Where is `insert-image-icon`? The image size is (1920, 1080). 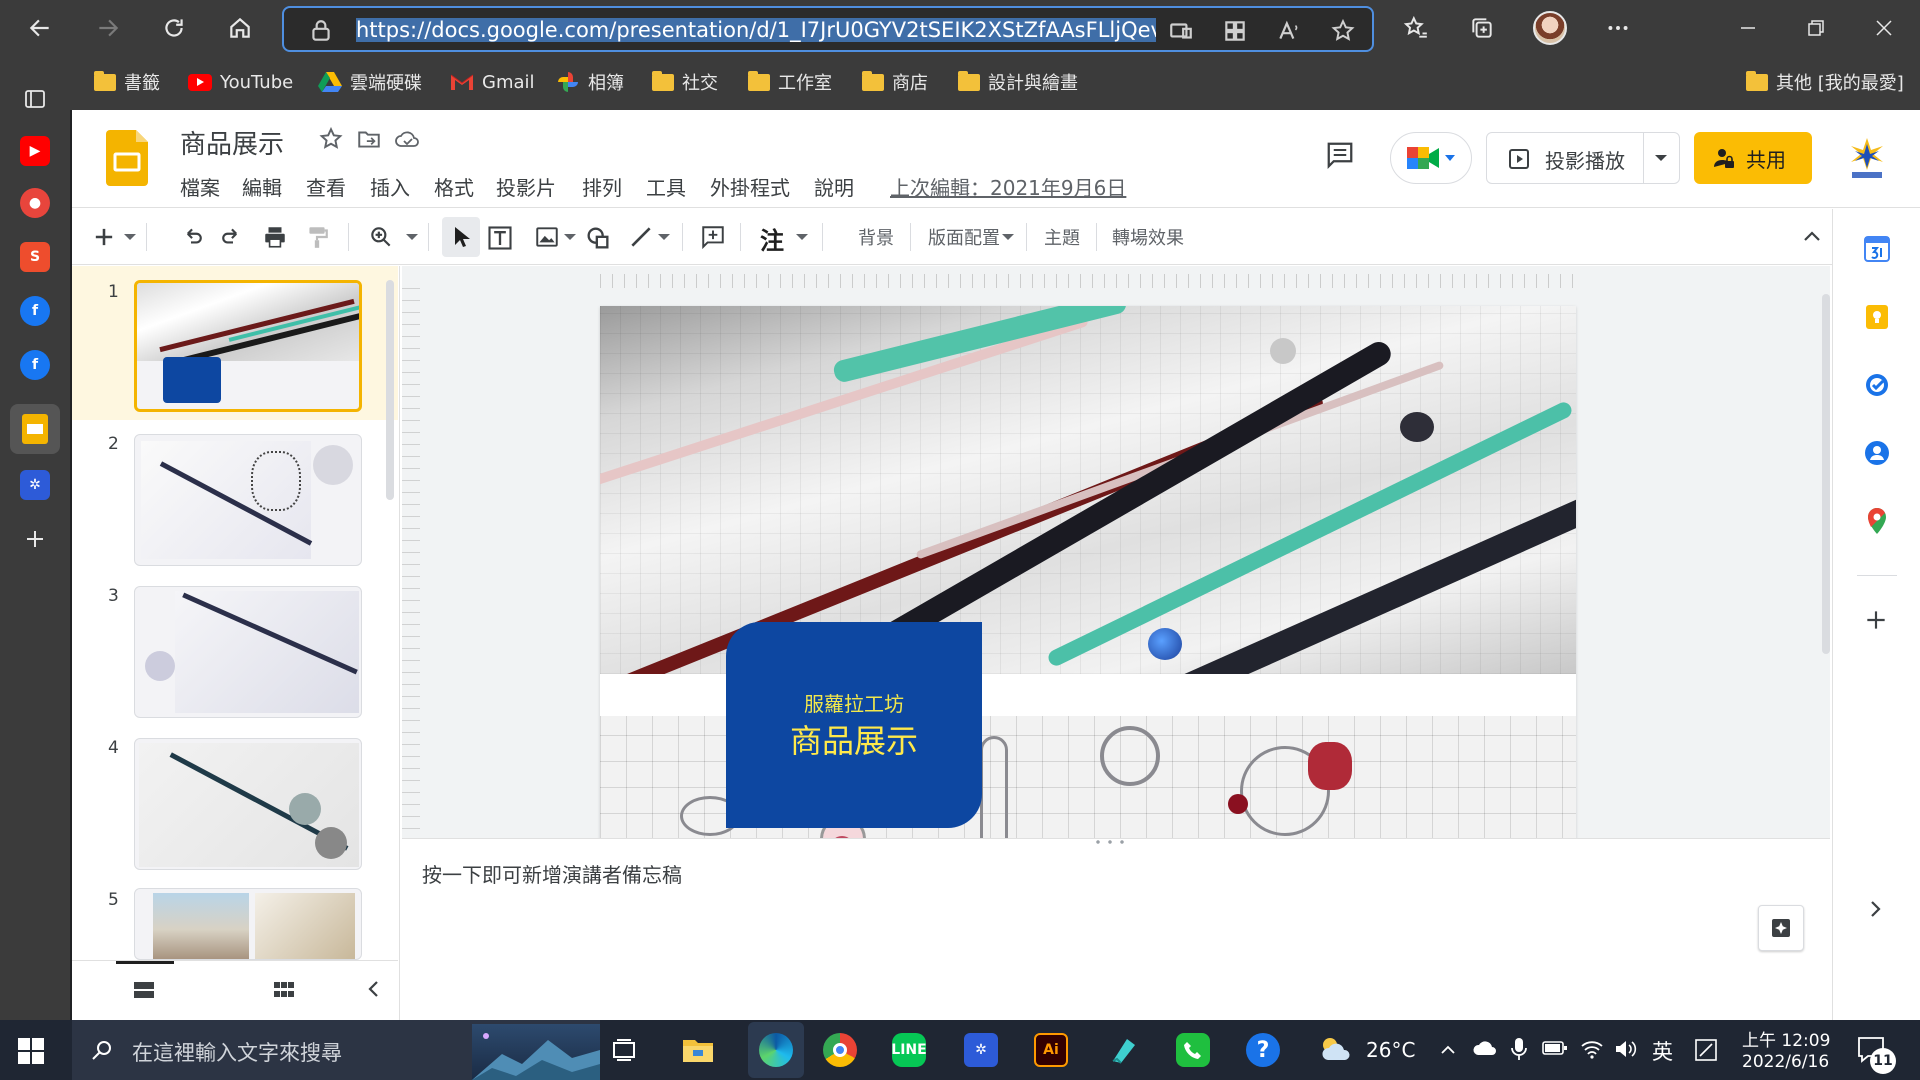
insert-image-icon is located at coordinates (547, 237).